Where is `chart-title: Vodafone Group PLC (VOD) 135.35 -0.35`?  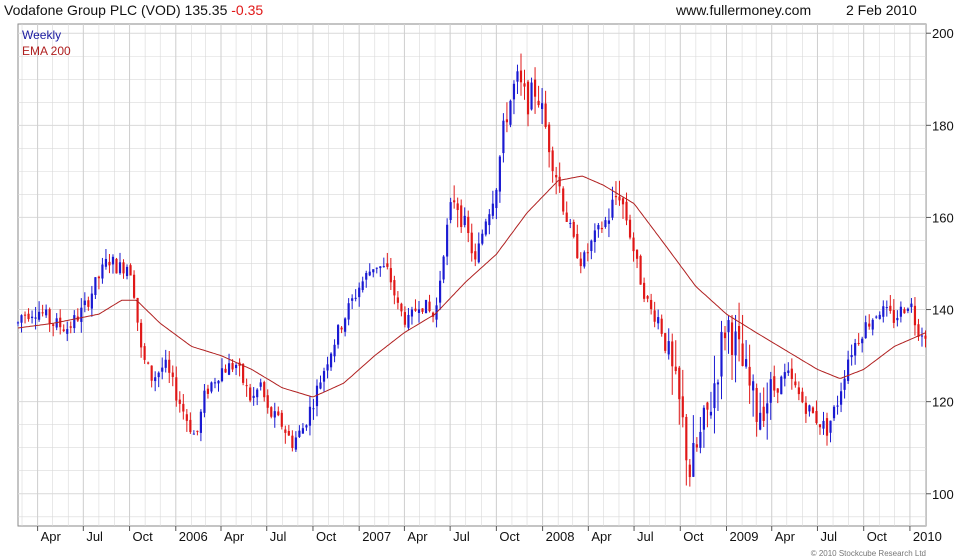
chart-title: Vodafone Group PLC (VOD) 135.35 -0.35 is located at coordinates (133, 10).